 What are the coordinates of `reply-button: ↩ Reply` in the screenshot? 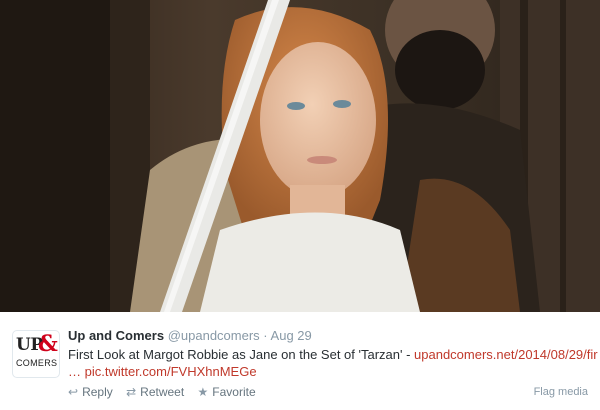 It's located at (90, 392).